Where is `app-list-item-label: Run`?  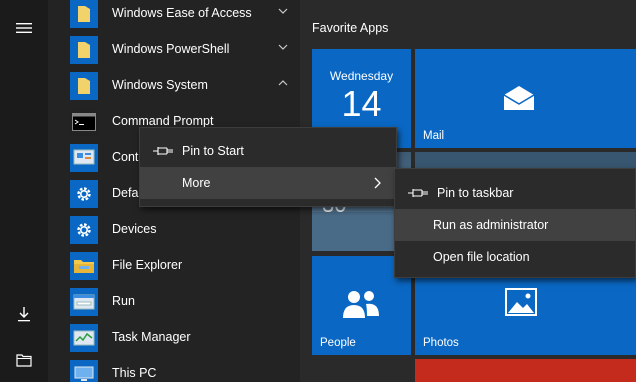 app-list-item-label: Run is located at coordinates (123, 301).